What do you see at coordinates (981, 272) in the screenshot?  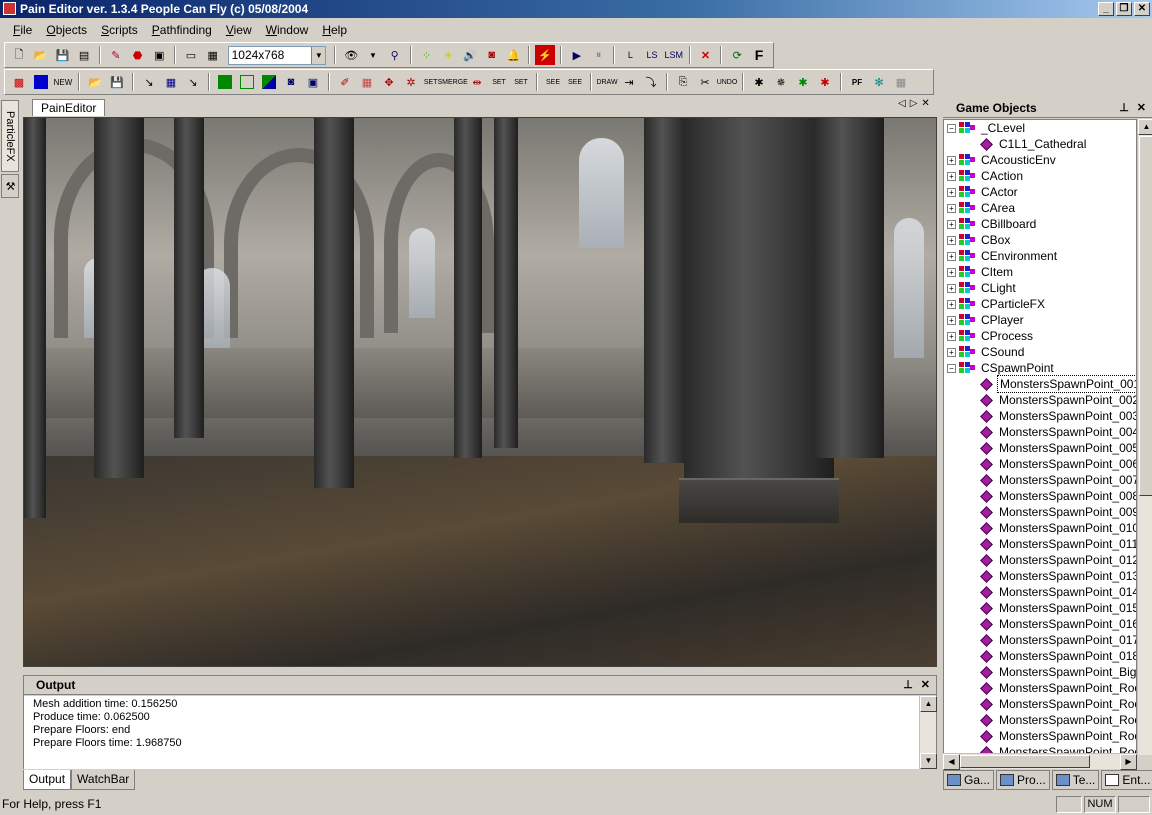 I see `tree-class-node: + CItem` at bounding box center [981, 272].